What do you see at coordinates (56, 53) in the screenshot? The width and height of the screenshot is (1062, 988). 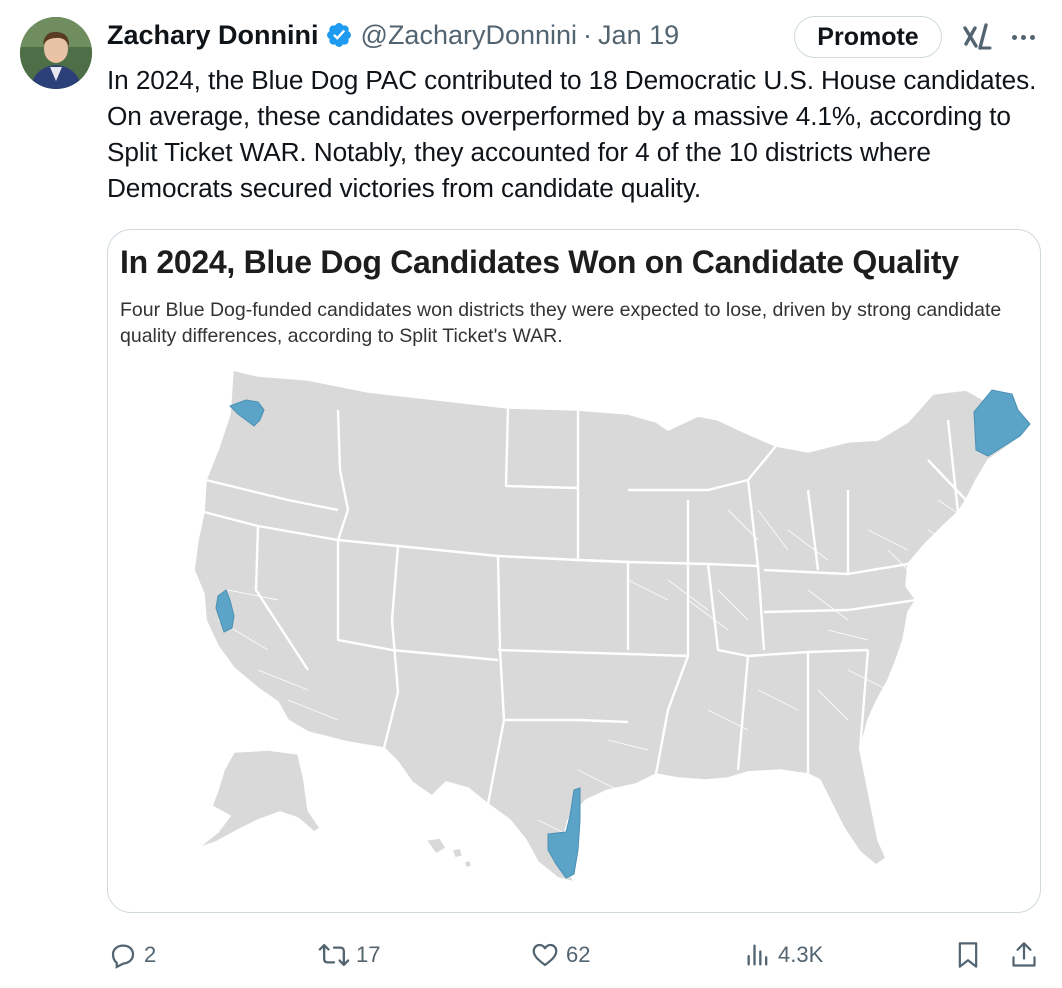 I see `avatar` at bounding box center [56, 53].